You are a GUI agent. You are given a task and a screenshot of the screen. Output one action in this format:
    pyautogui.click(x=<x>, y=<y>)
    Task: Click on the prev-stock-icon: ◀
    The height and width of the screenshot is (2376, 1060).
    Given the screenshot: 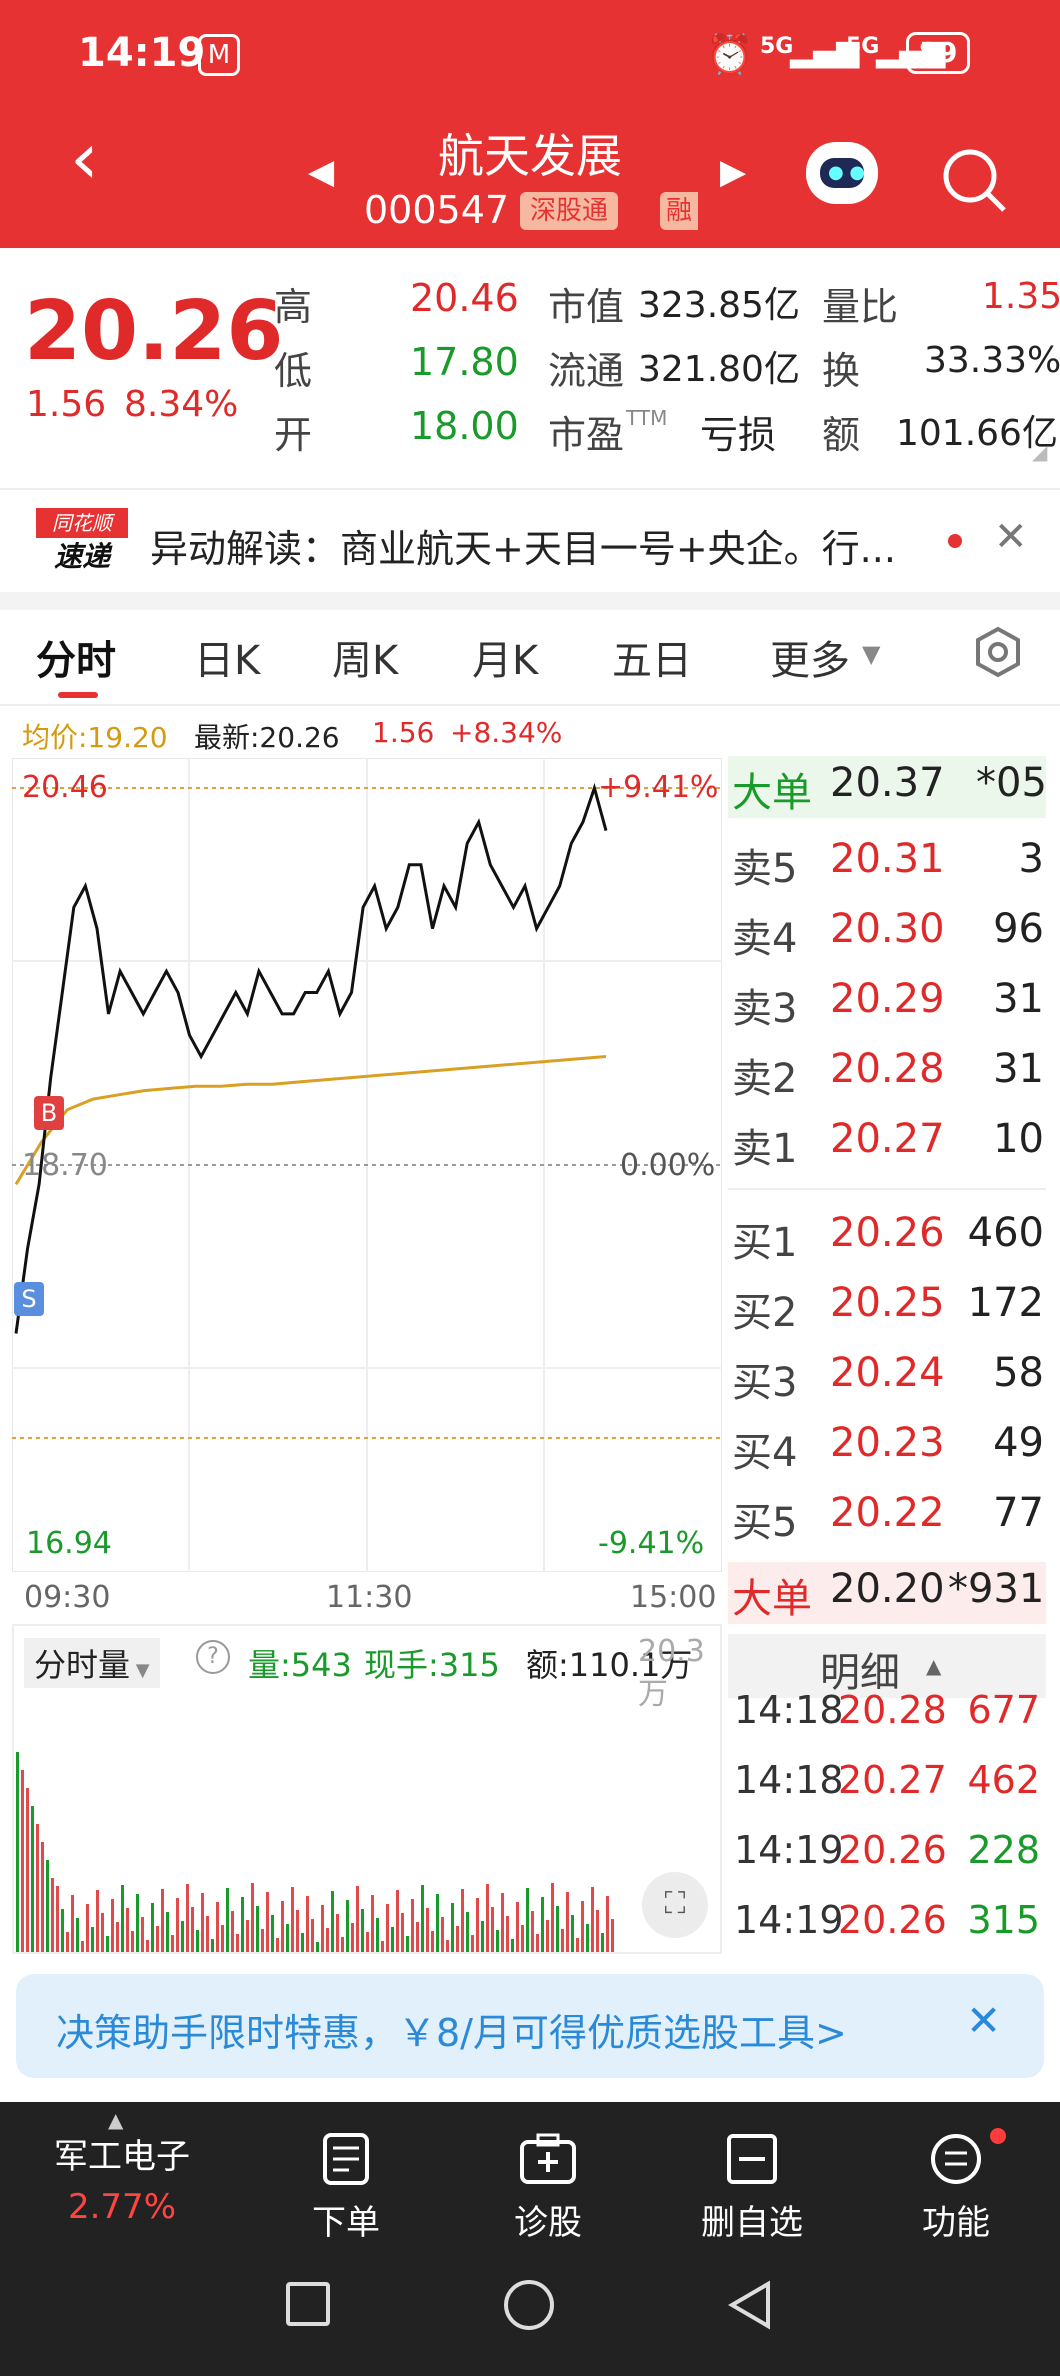 What is the action you would take?
    pyautogui.click(x=321, y=172)
    